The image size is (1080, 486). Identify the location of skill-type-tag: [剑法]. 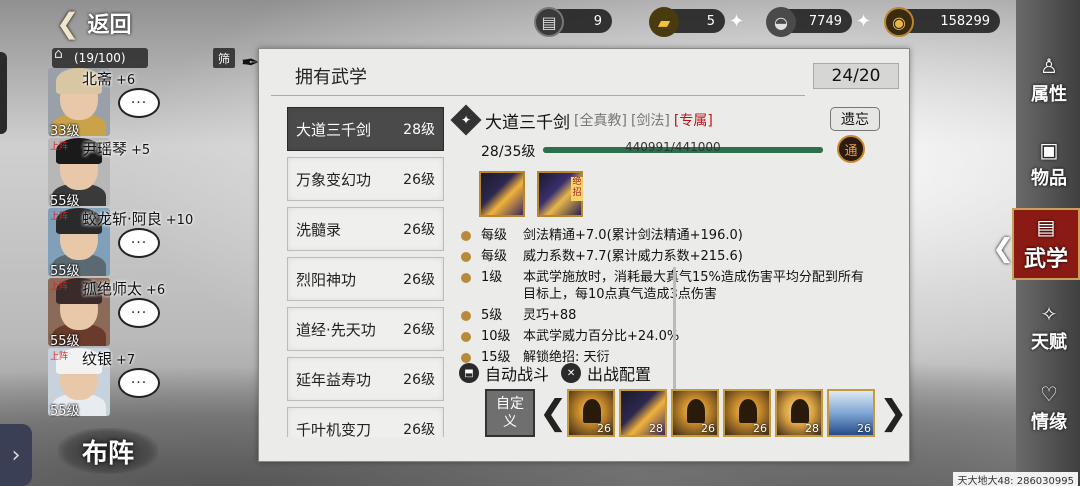
(650, 121).